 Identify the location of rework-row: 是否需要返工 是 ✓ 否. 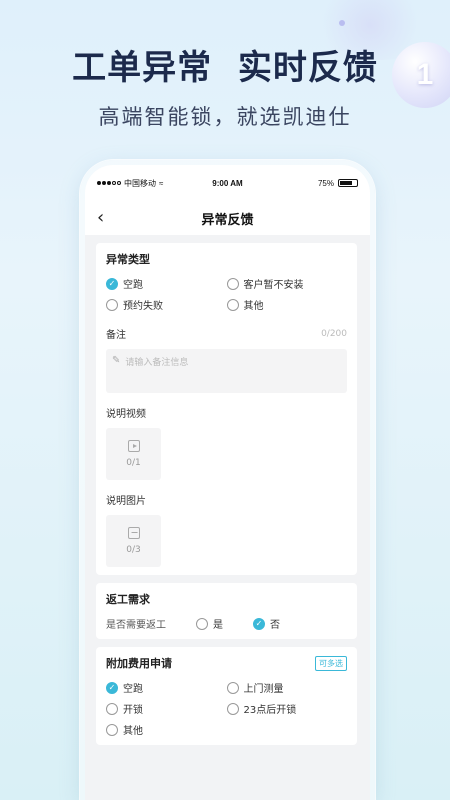
(226, 623).